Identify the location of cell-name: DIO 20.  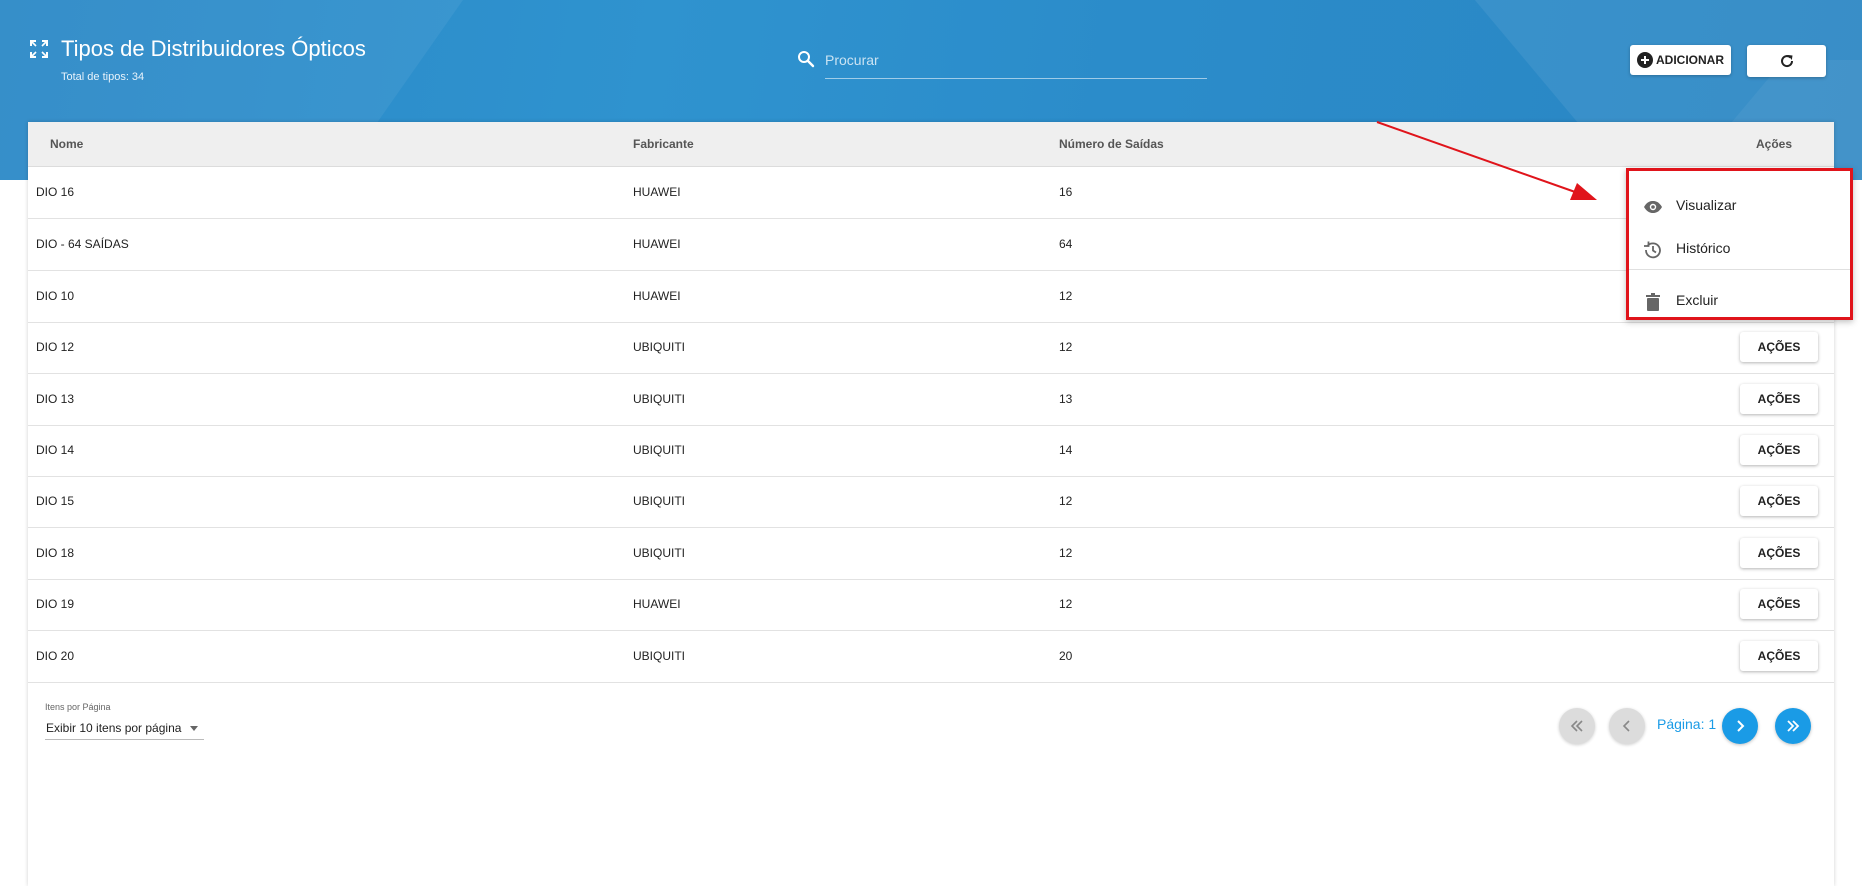
(55, 656).